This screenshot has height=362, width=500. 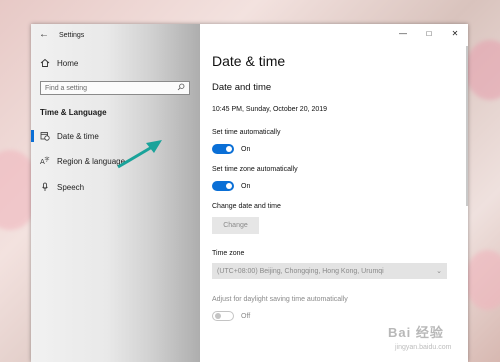 I want to click on globe-language-icon: A字, so click(x=45, y=161).